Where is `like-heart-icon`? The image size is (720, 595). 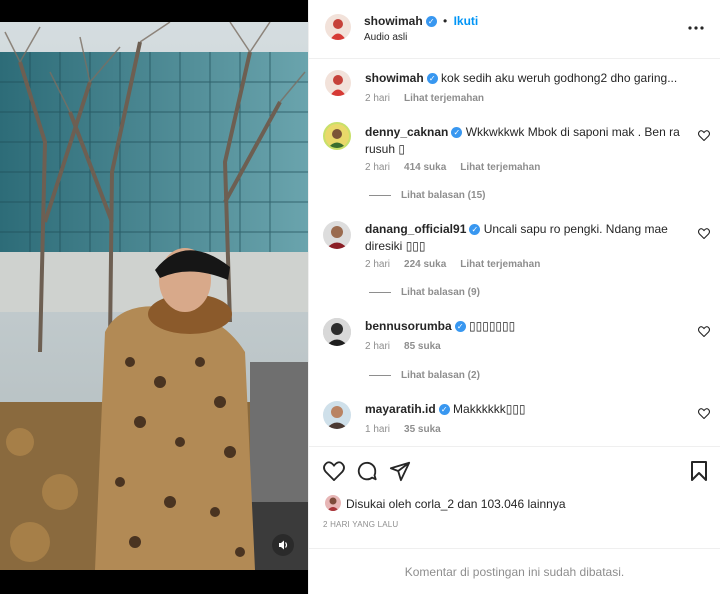
like-heart-icon is located at coordinates (334, 472).